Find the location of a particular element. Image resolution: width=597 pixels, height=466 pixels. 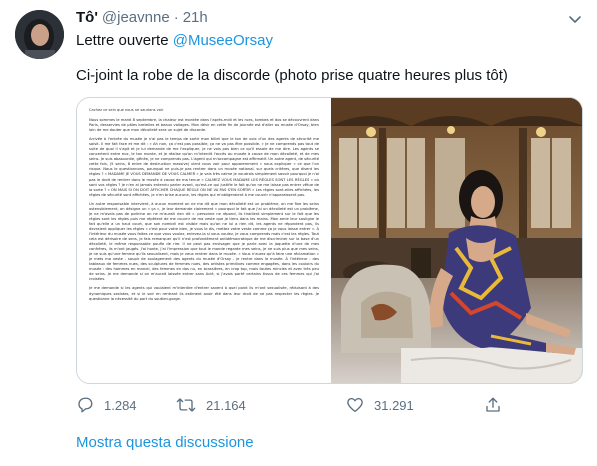

like-icon is located at coordinates (355, 405).